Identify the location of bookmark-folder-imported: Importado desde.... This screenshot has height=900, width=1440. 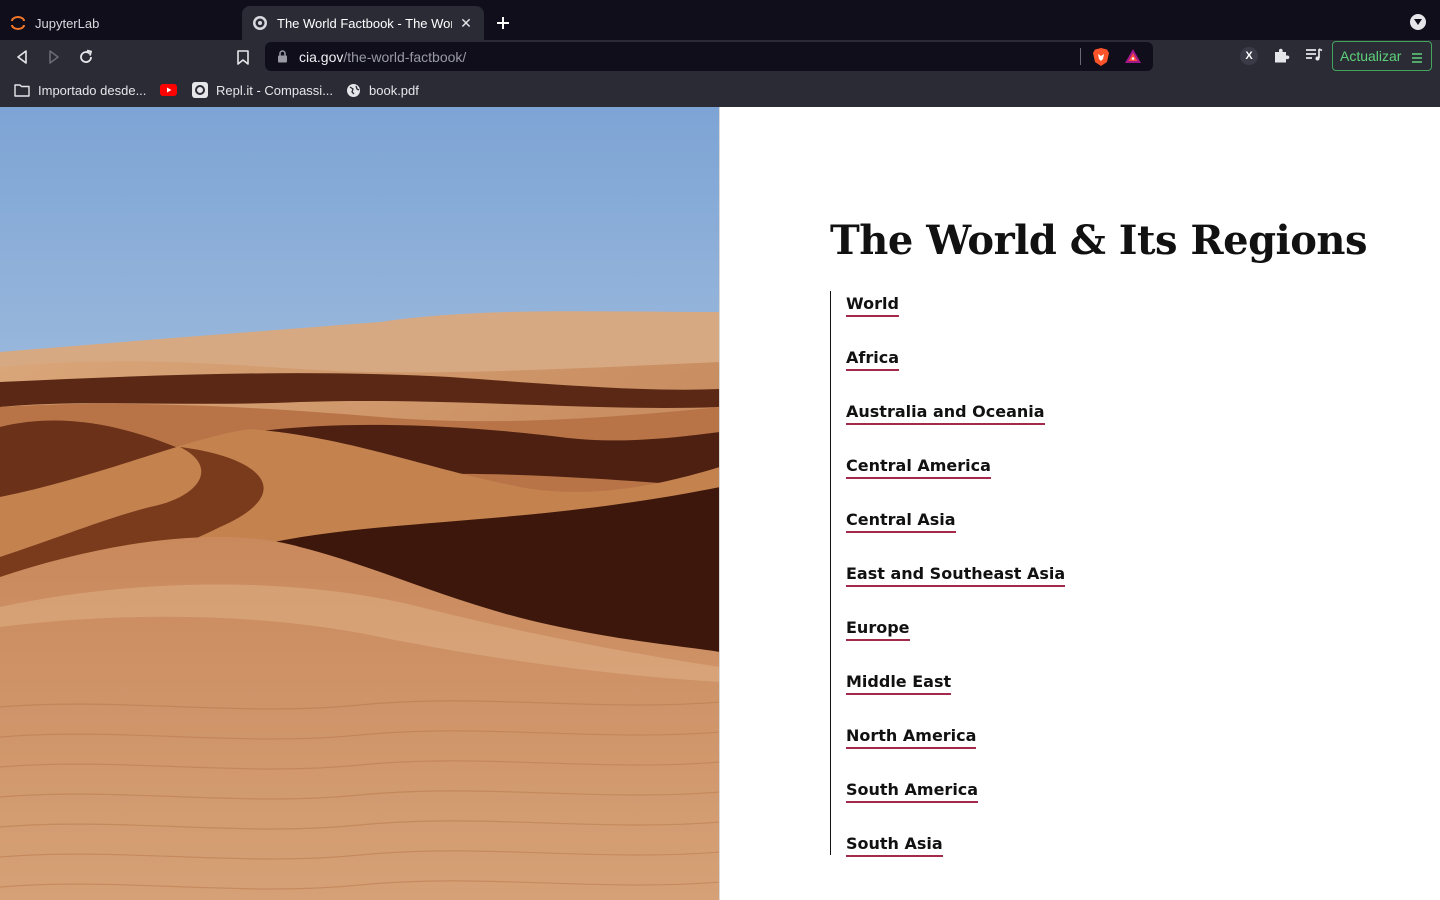
(80, 90).